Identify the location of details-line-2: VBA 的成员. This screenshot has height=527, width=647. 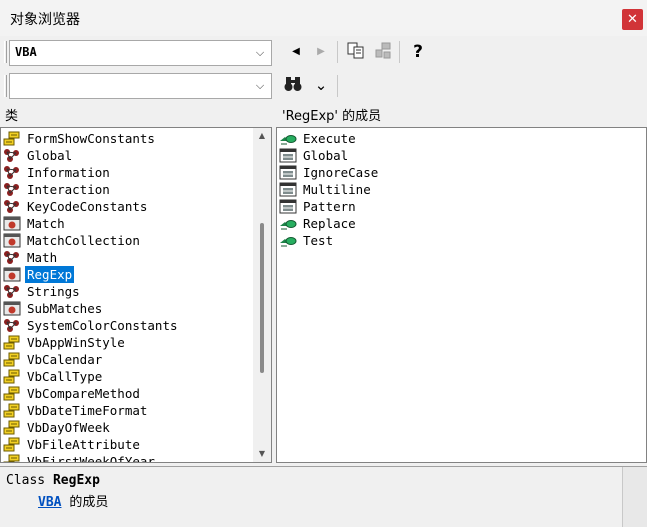
(73, 500).